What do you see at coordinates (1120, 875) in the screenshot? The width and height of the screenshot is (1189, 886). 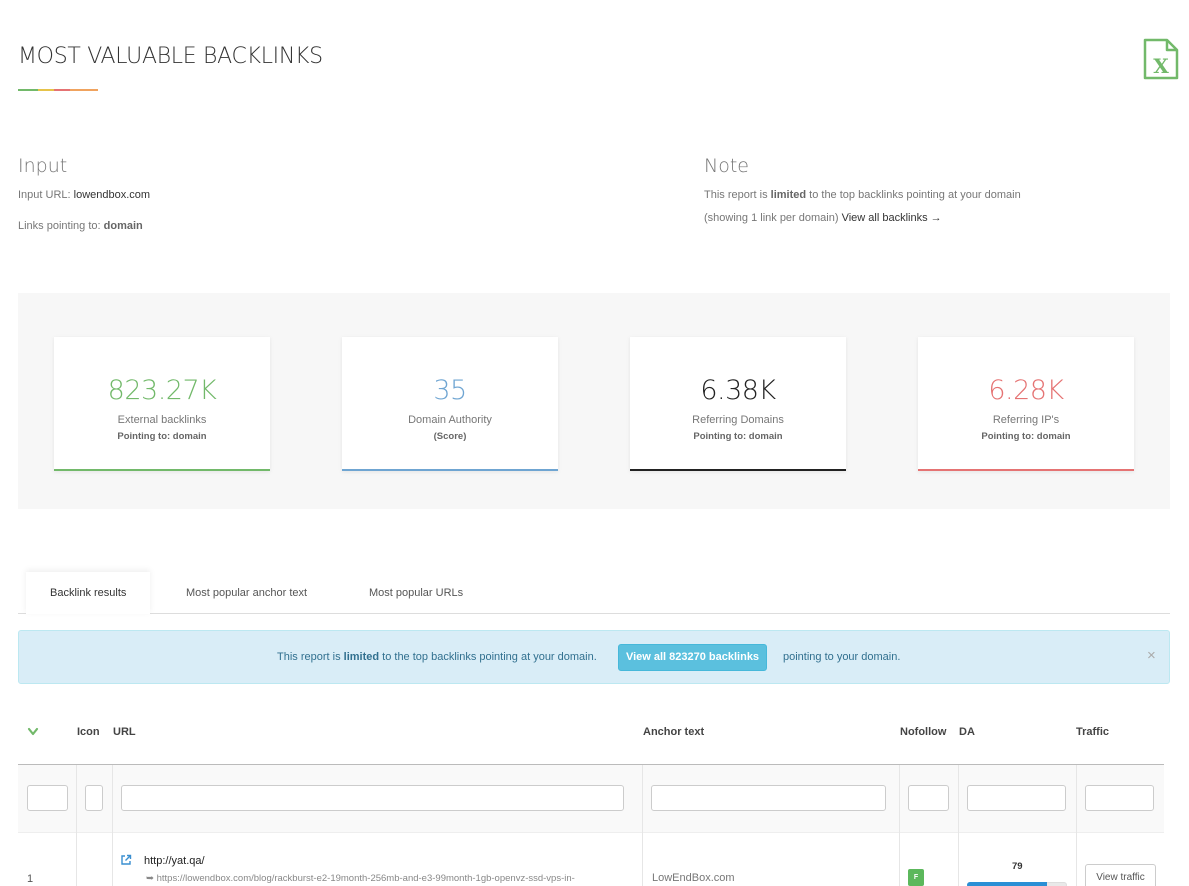 I see `view-traffic-button: View traffic` at bounding box center [1120, 875].